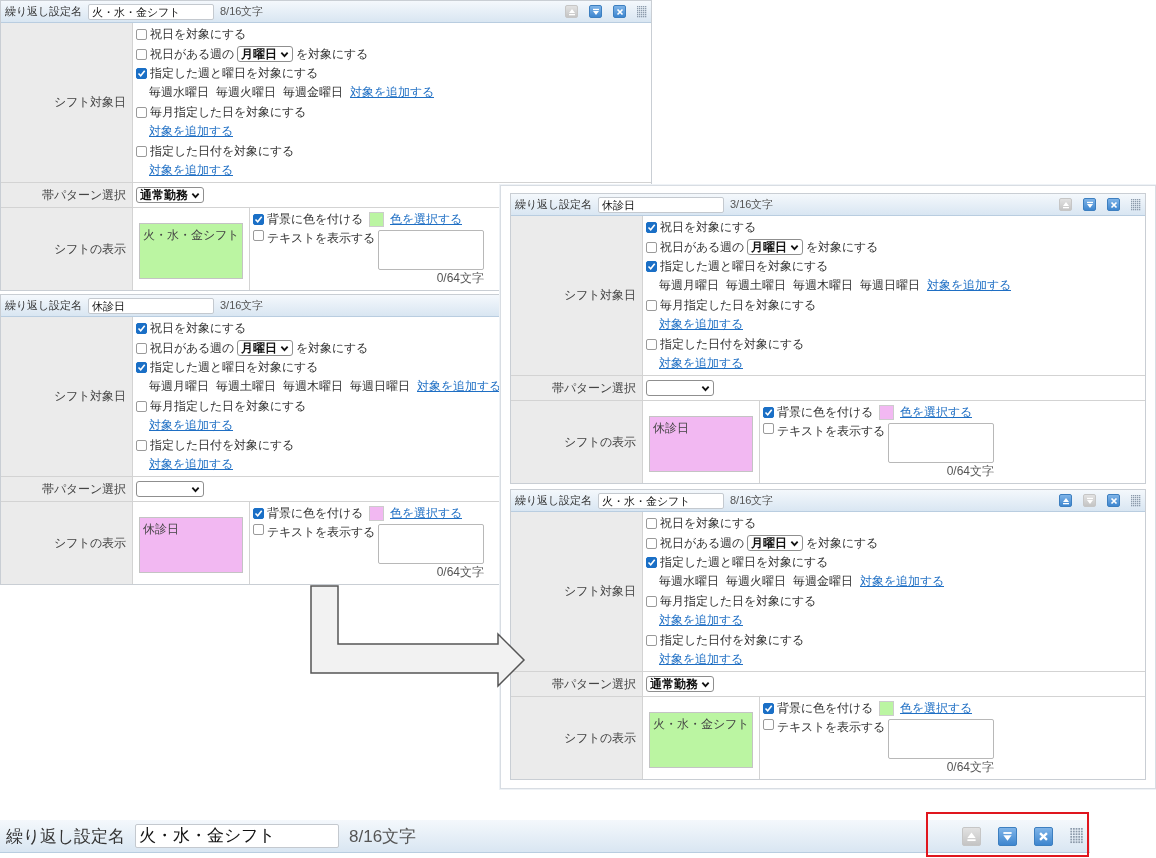  I want to click on caret-down-icon, so click(1089, 500).